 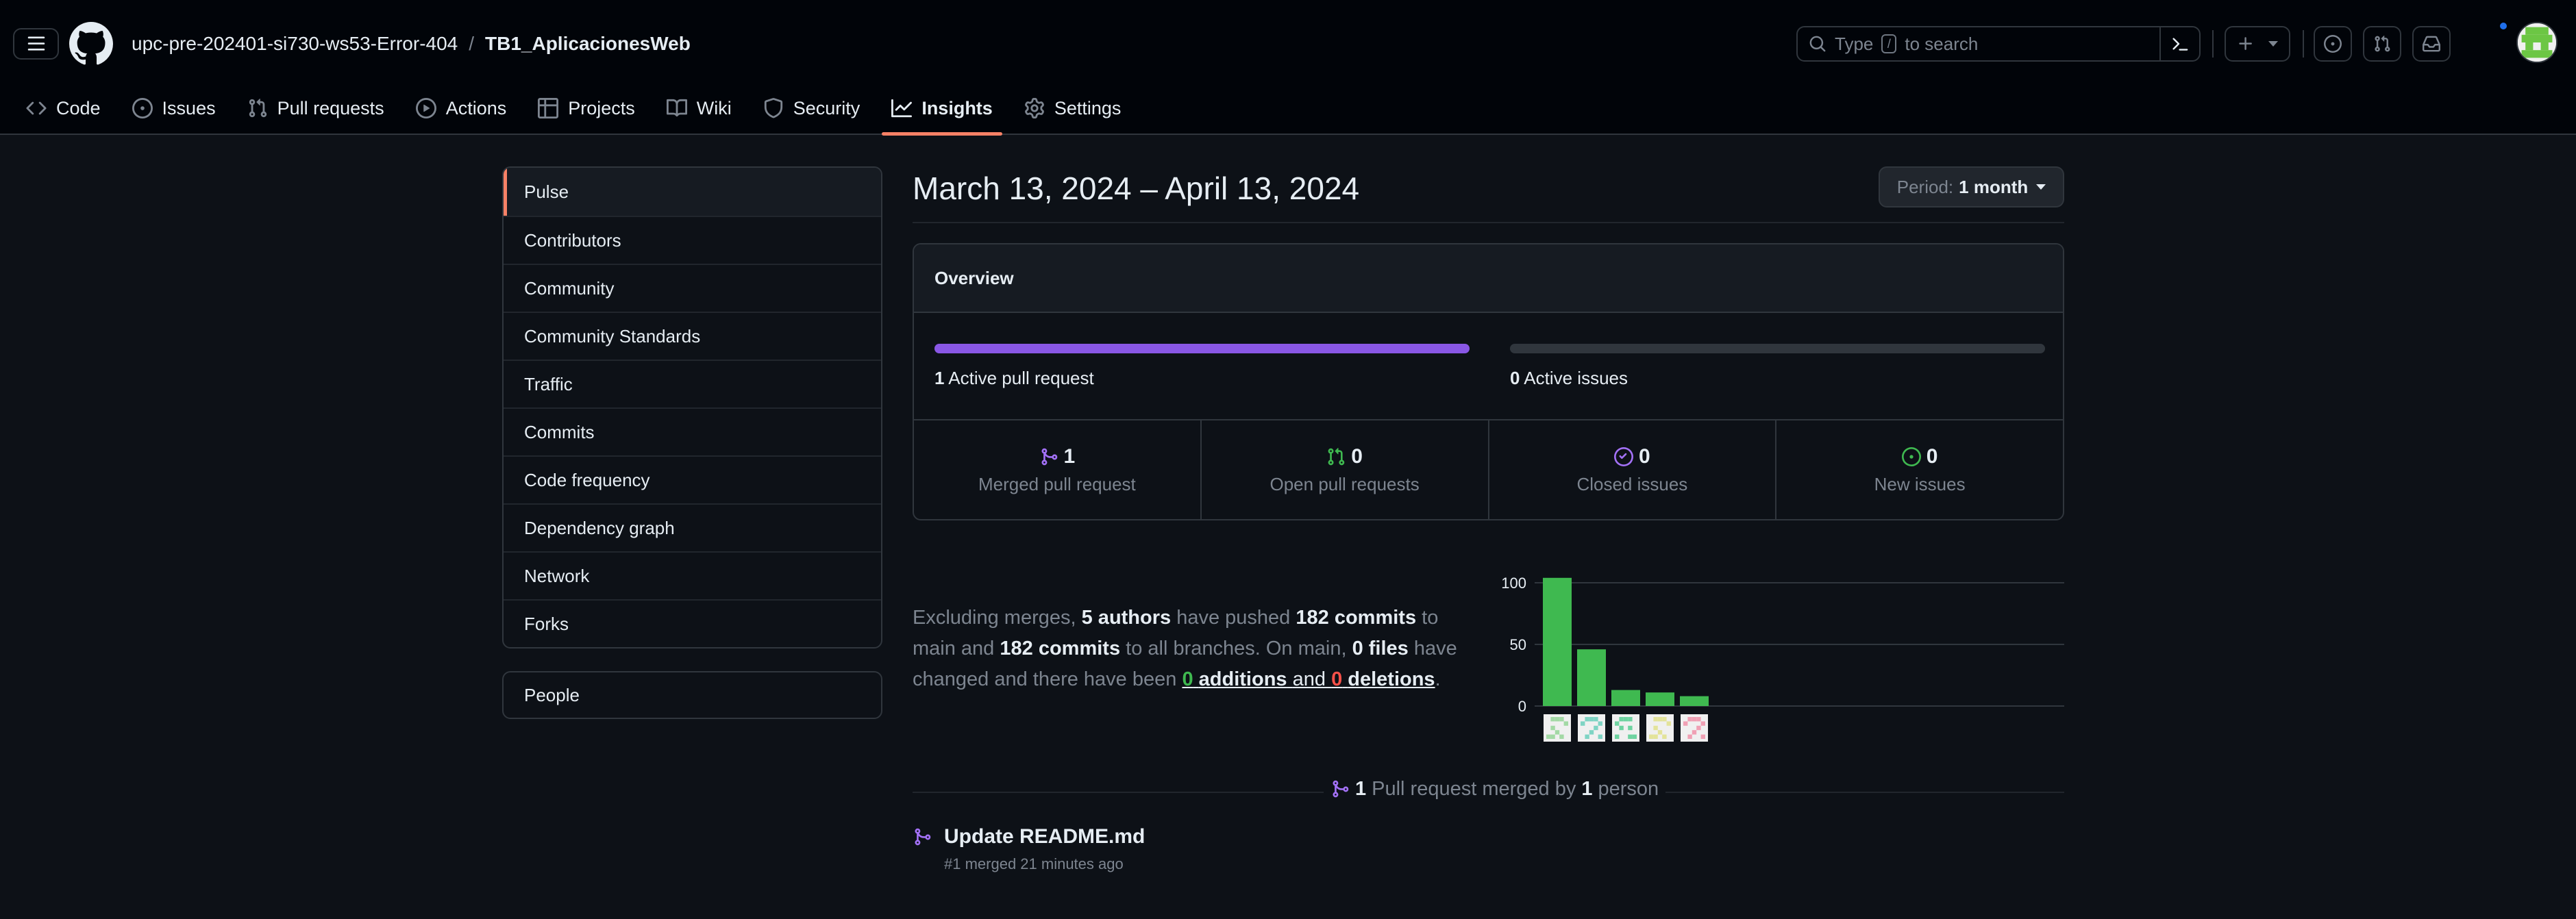 What do you see at coordinates (1380, 648) in the screenshot?
I see `files-count: 0 files` at bounding box center [1380, 648].